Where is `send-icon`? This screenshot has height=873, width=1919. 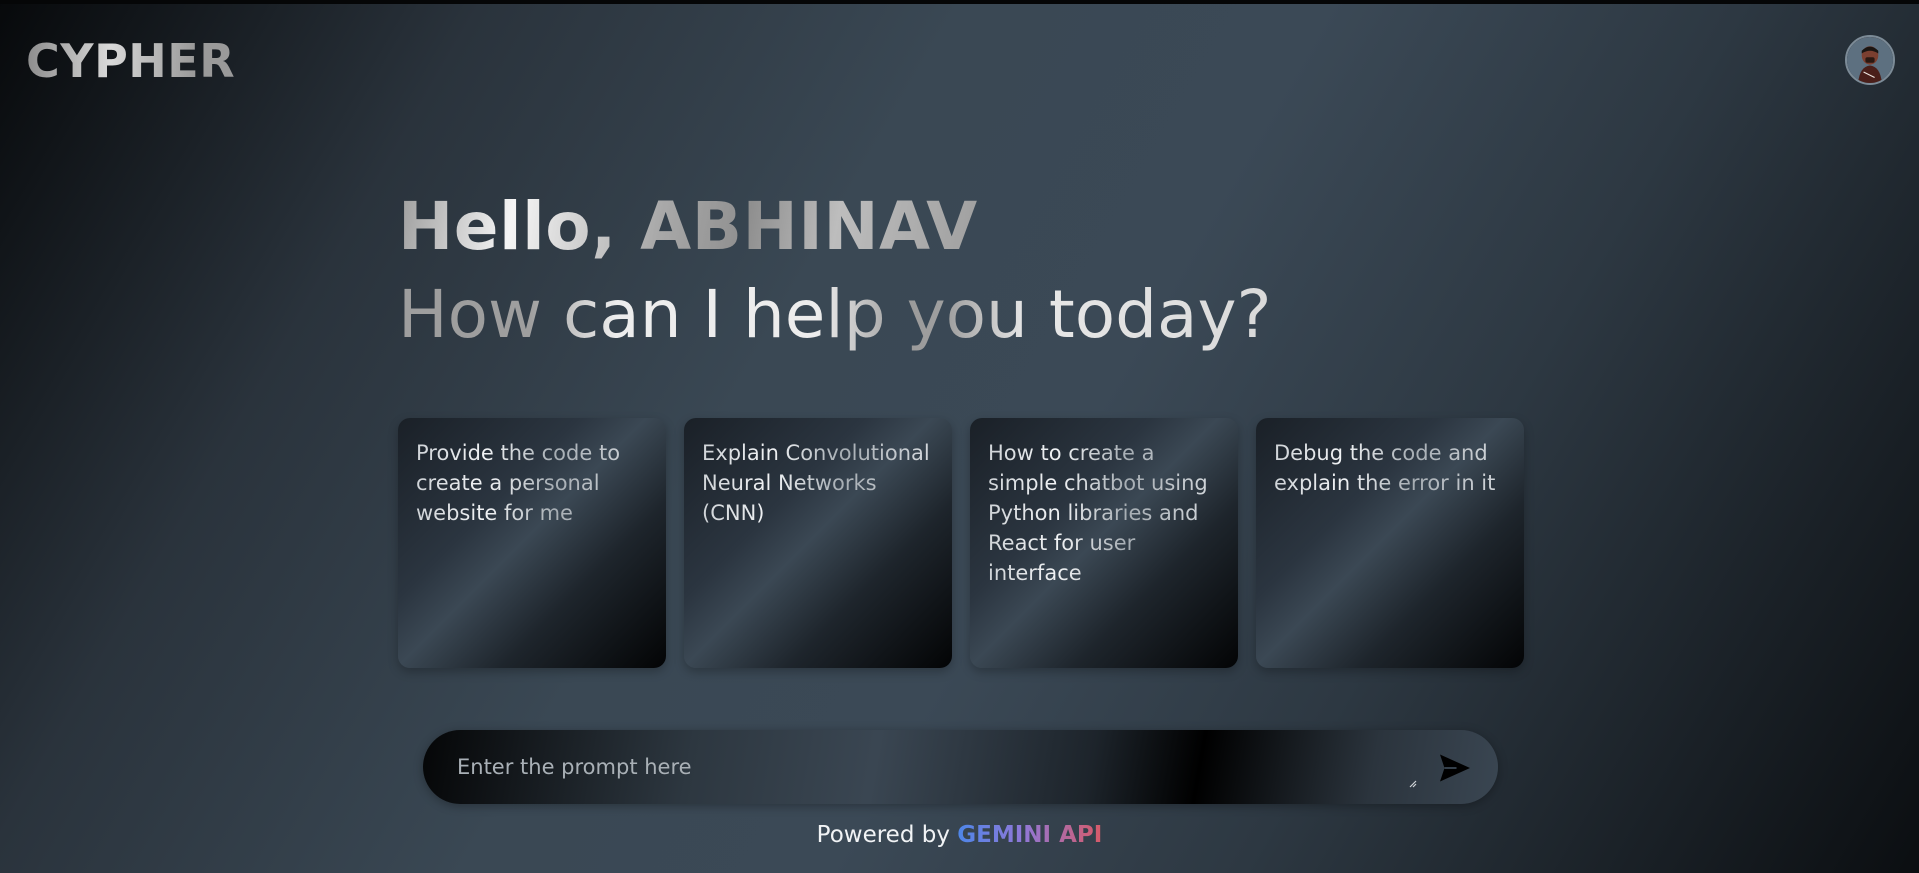 send-icon is located at coordinates (1455, 768).